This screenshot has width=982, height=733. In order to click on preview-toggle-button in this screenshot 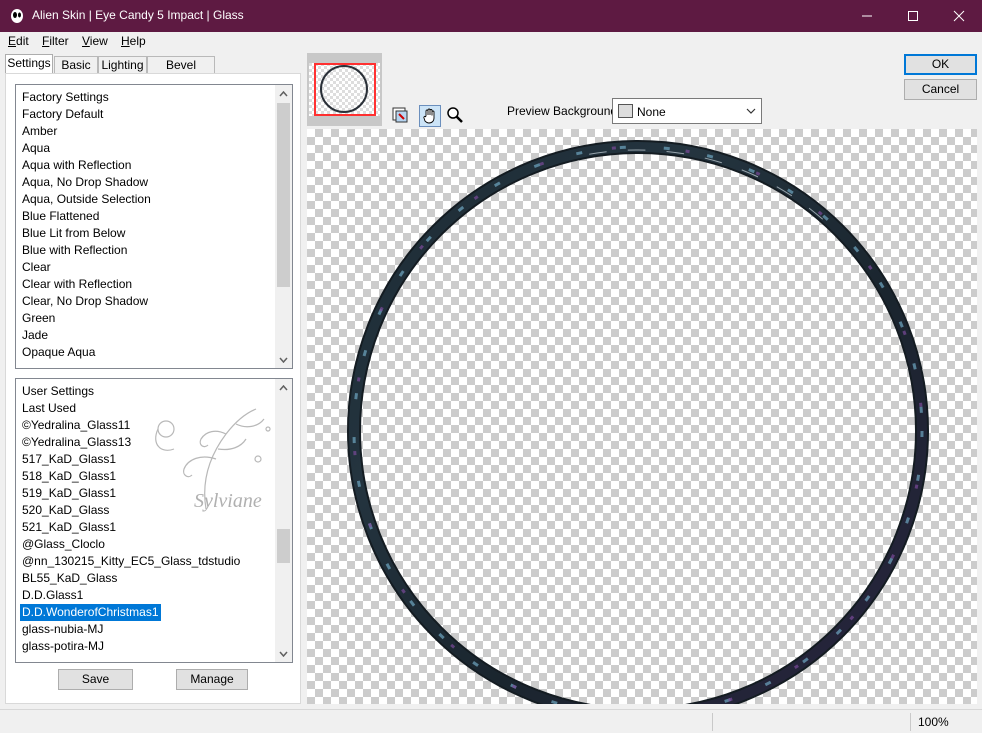, I will do `click(401, 116)`.